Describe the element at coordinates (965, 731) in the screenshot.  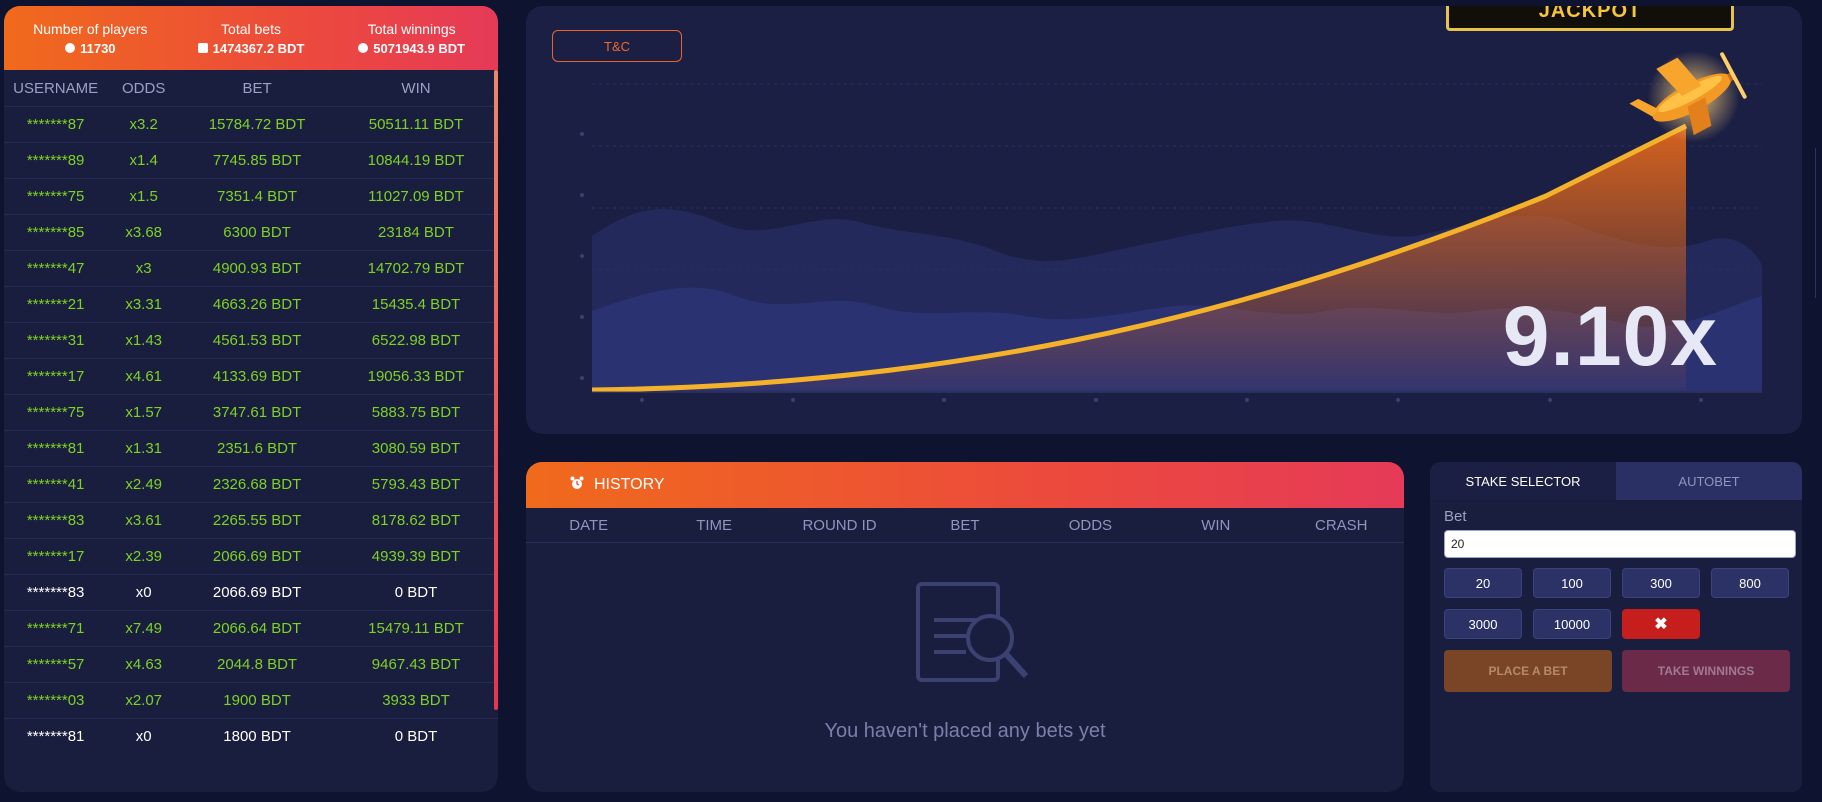
I see `empty-history-message: You haven't placed any bets yet` at that location.